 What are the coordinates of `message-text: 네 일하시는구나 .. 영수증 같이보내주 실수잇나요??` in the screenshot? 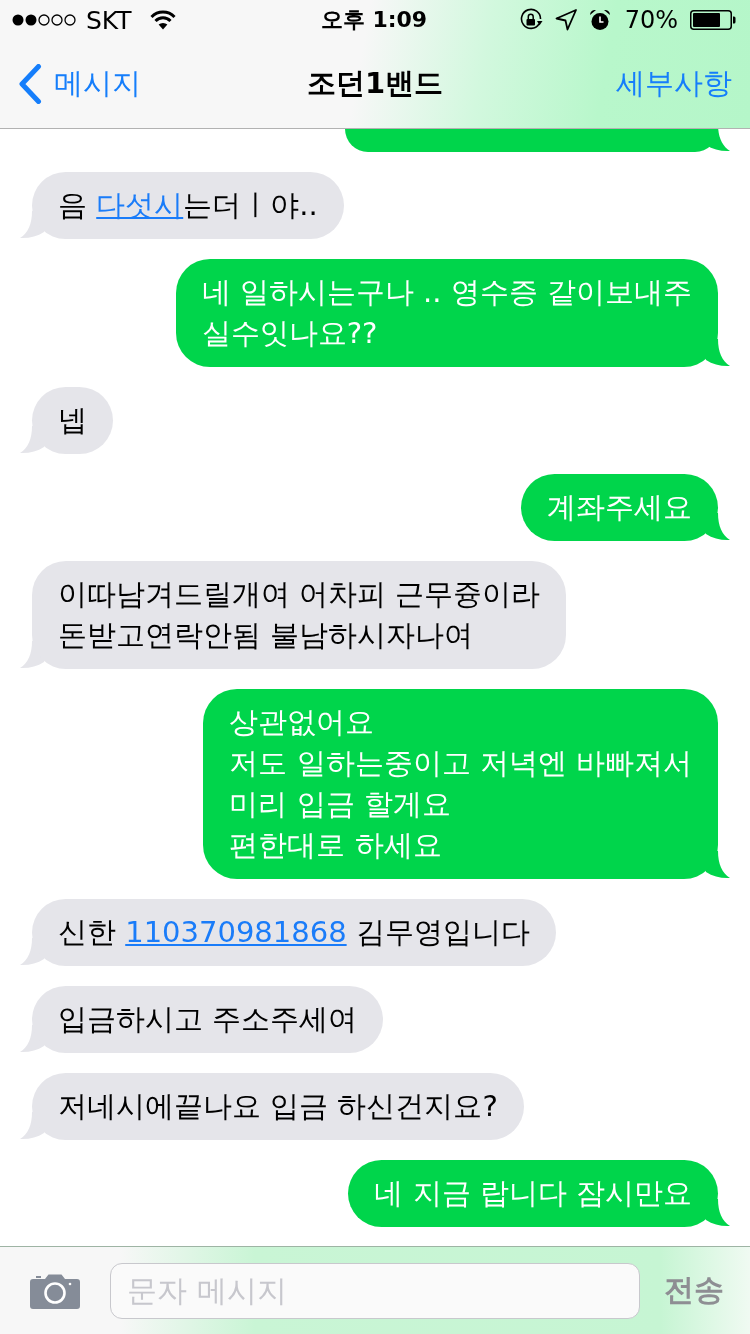 It's located at (446, 312).